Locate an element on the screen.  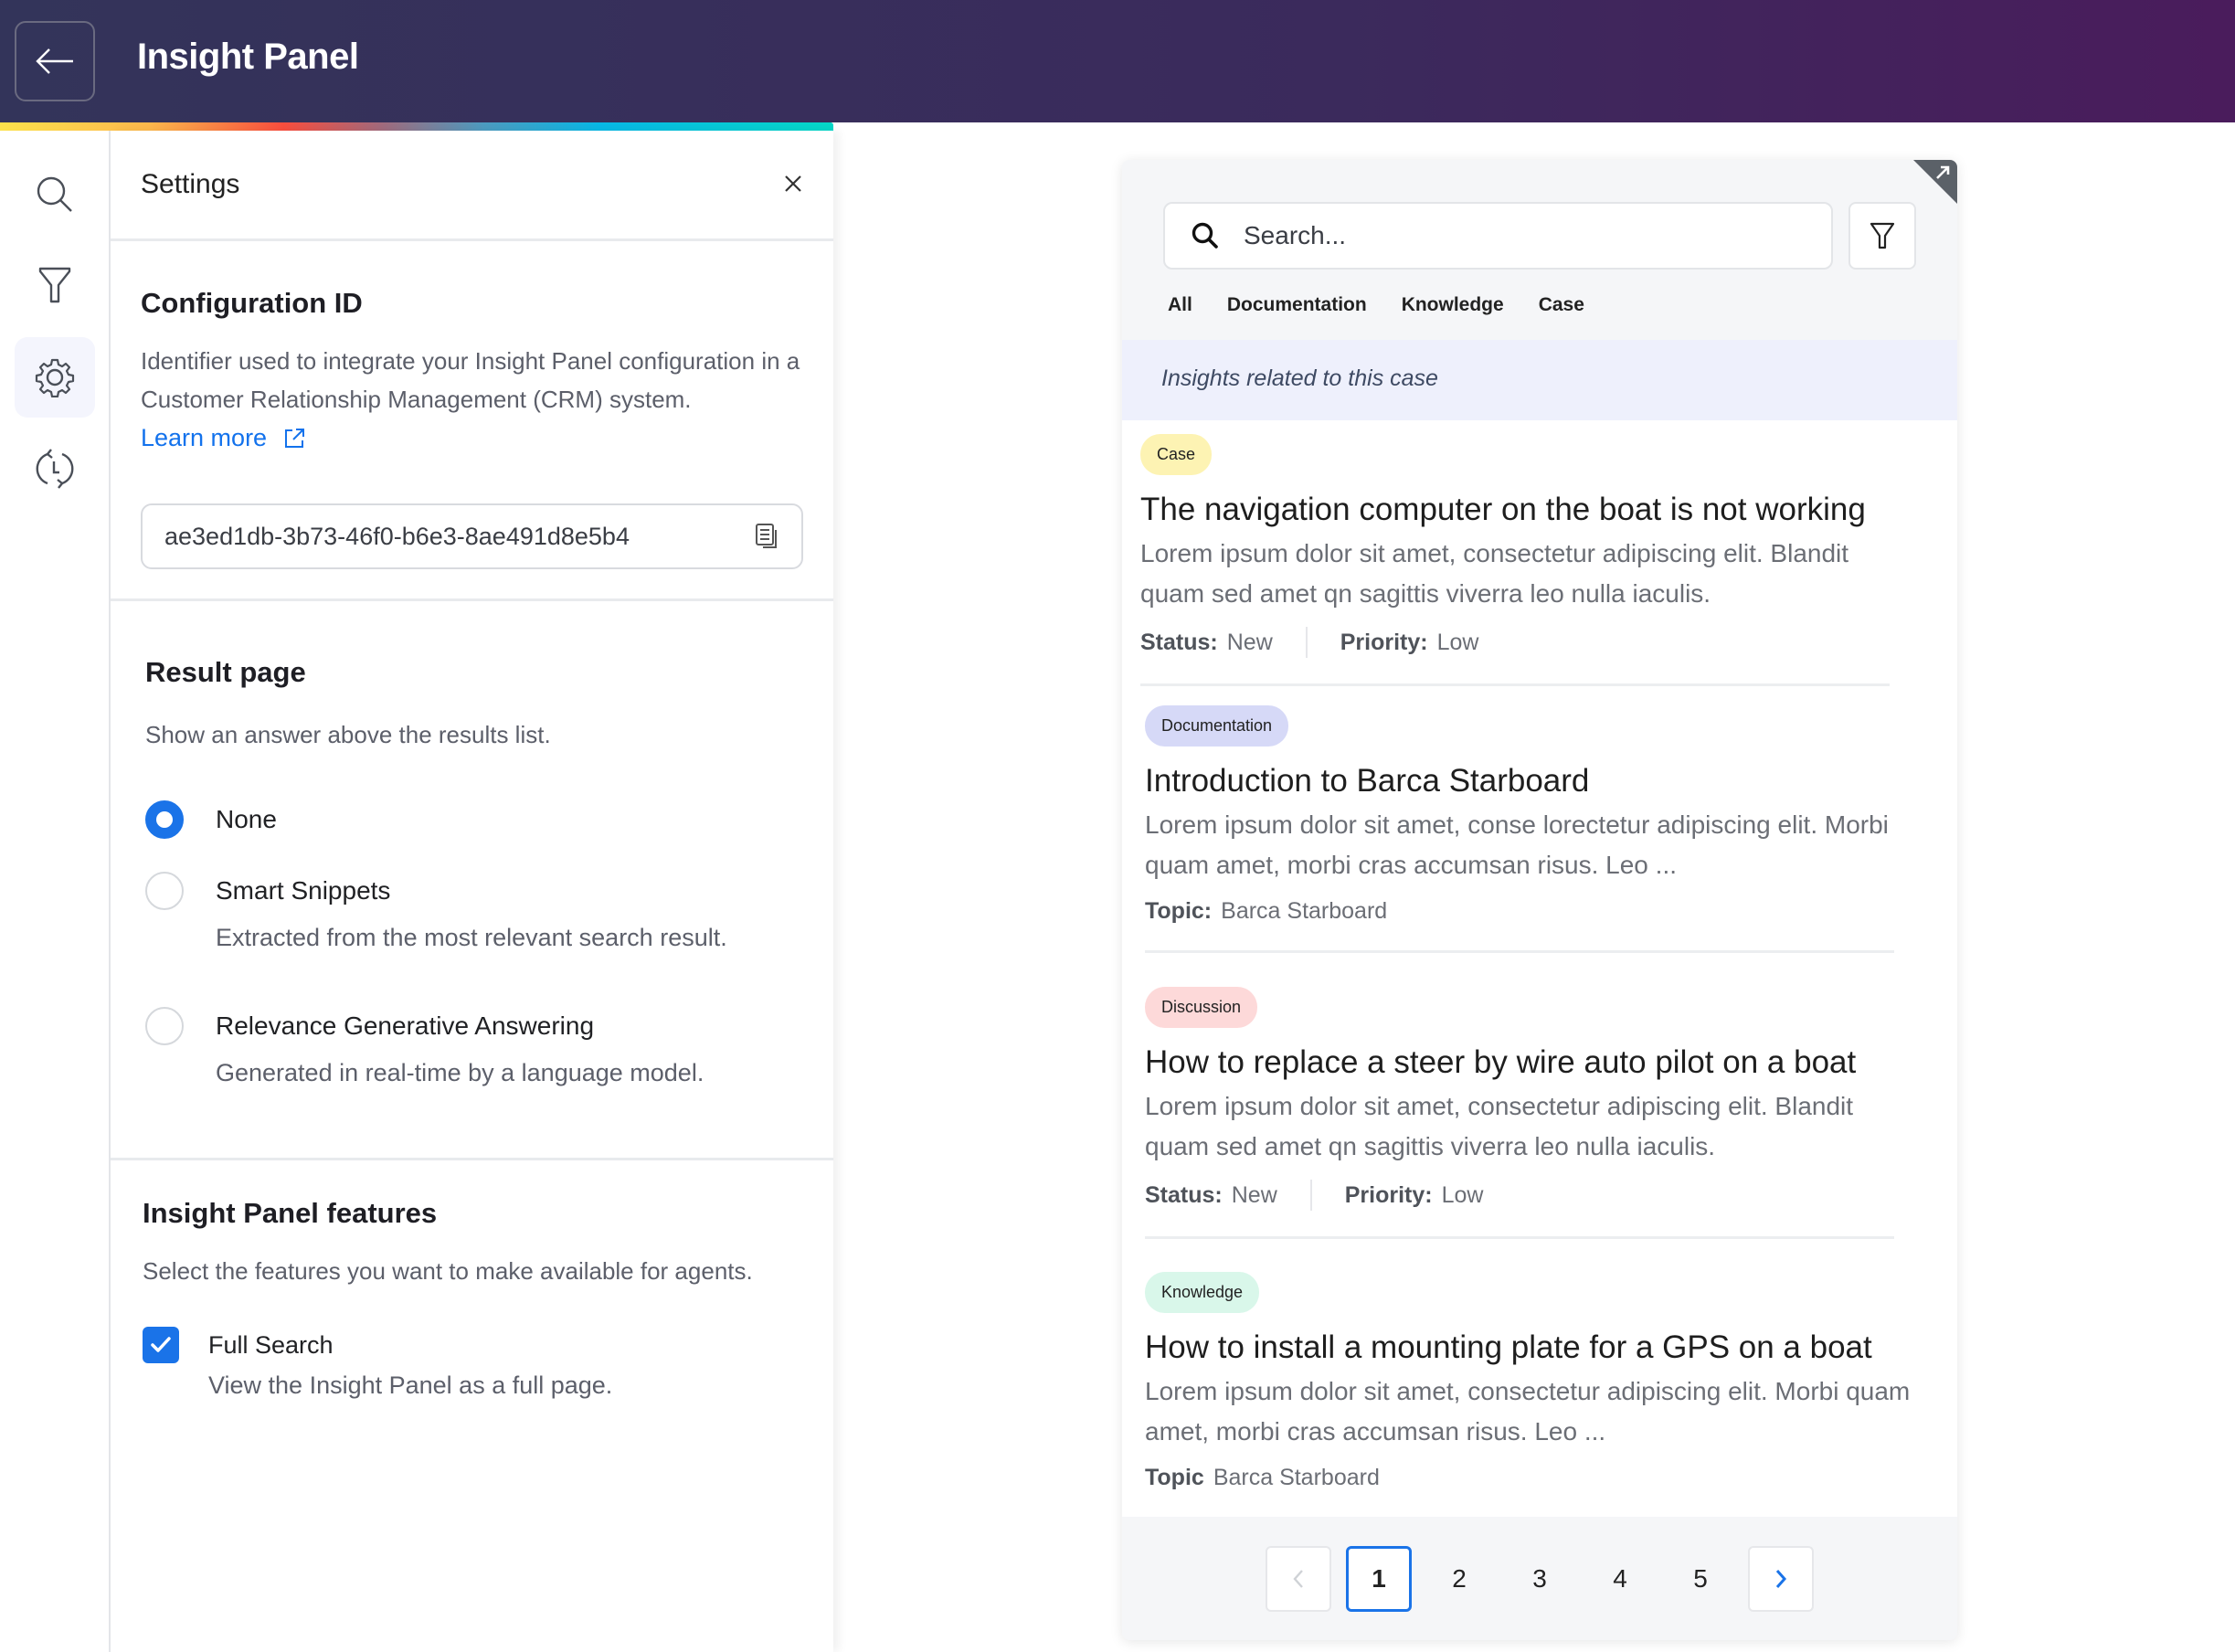
insights-banner: Insights related to this case is located at coordinates (1539, 380).